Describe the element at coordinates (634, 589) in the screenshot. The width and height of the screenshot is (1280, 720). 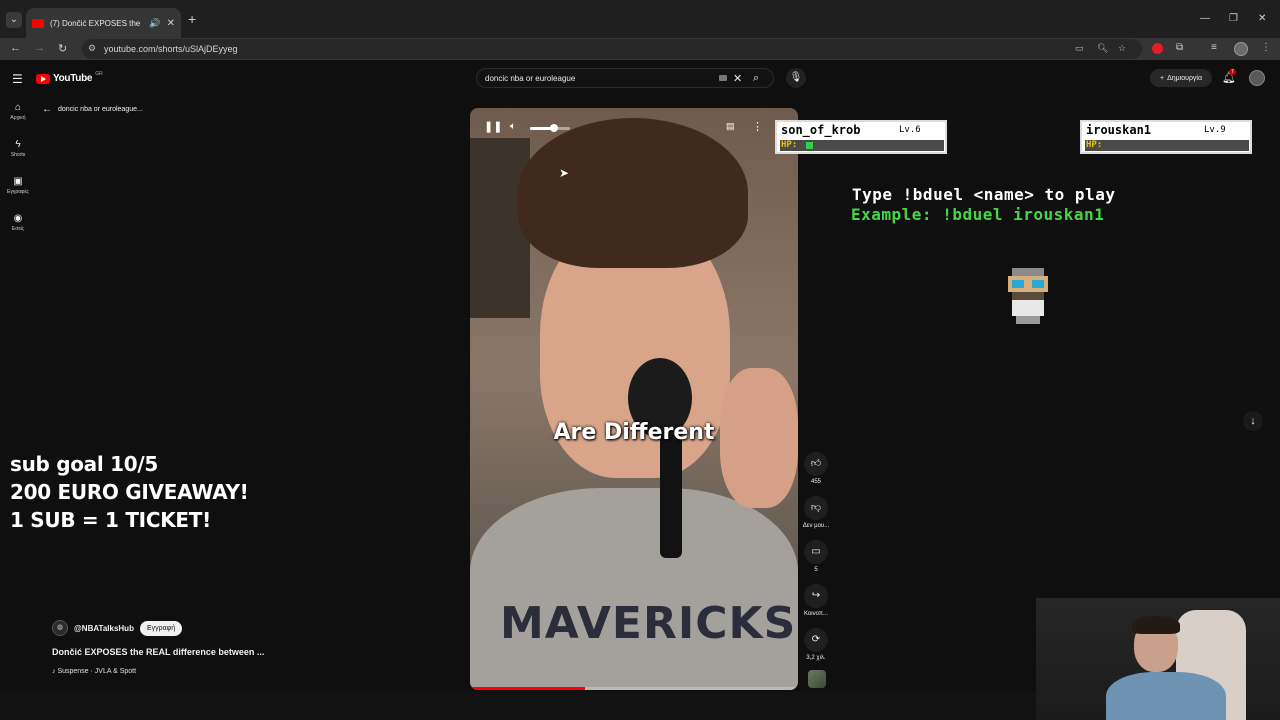
I see `video-shirt` at that location.